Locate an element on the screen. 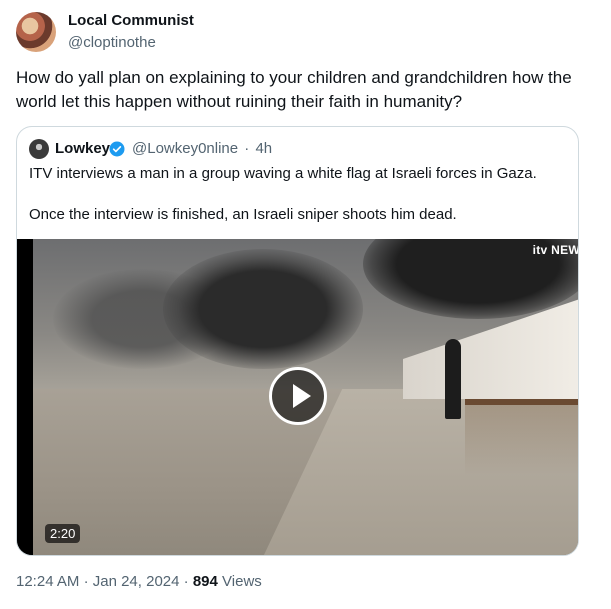 The height and width of the screenshot is (609, 611). quoted-author-name: Lowkey is located at coordinates (82, 148).